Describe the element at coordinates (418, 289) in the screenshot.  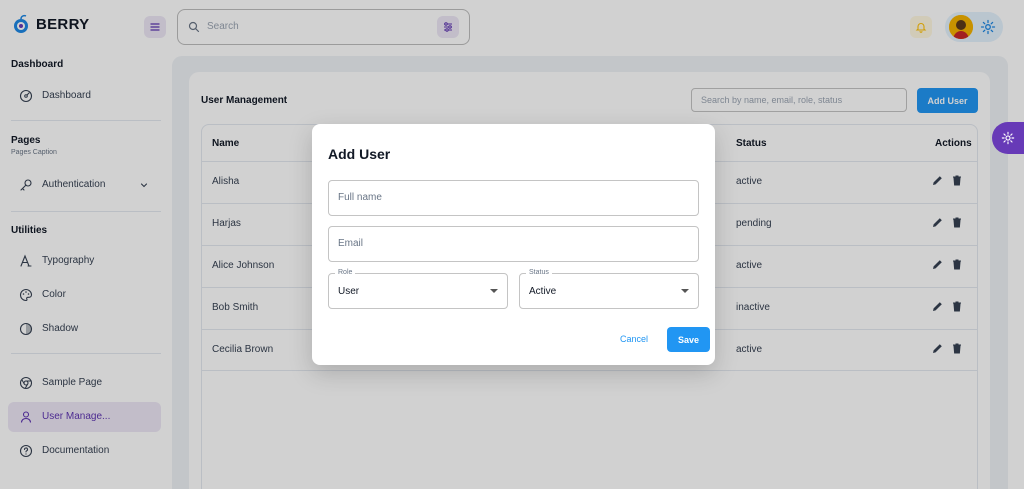
I see `role-select: Role User` at that location.